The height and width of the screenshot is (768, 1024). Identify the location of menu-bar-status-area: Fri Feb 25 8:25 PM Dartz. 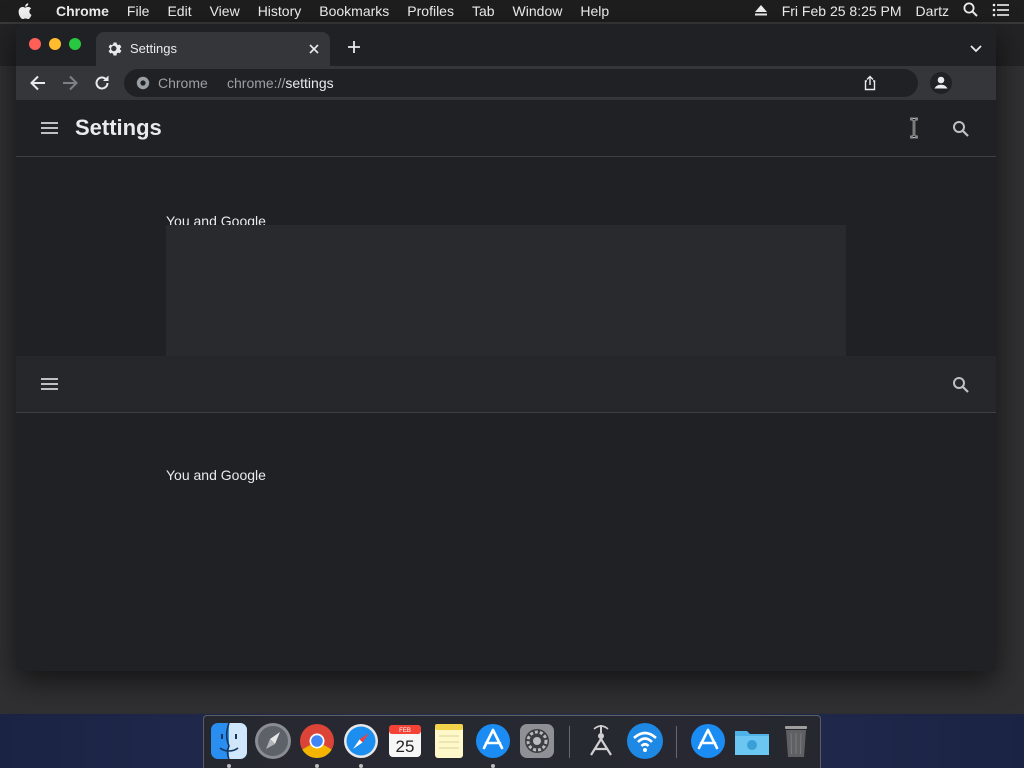
(889, 11).